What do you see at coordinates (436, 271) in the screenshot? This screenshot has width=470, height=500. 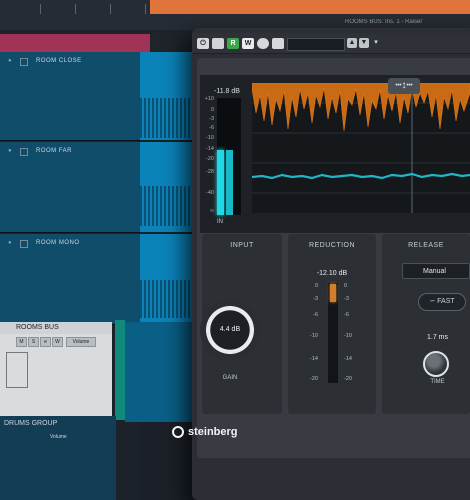 I see `release-mode-select: Manual` at bounding box center [436, 271].